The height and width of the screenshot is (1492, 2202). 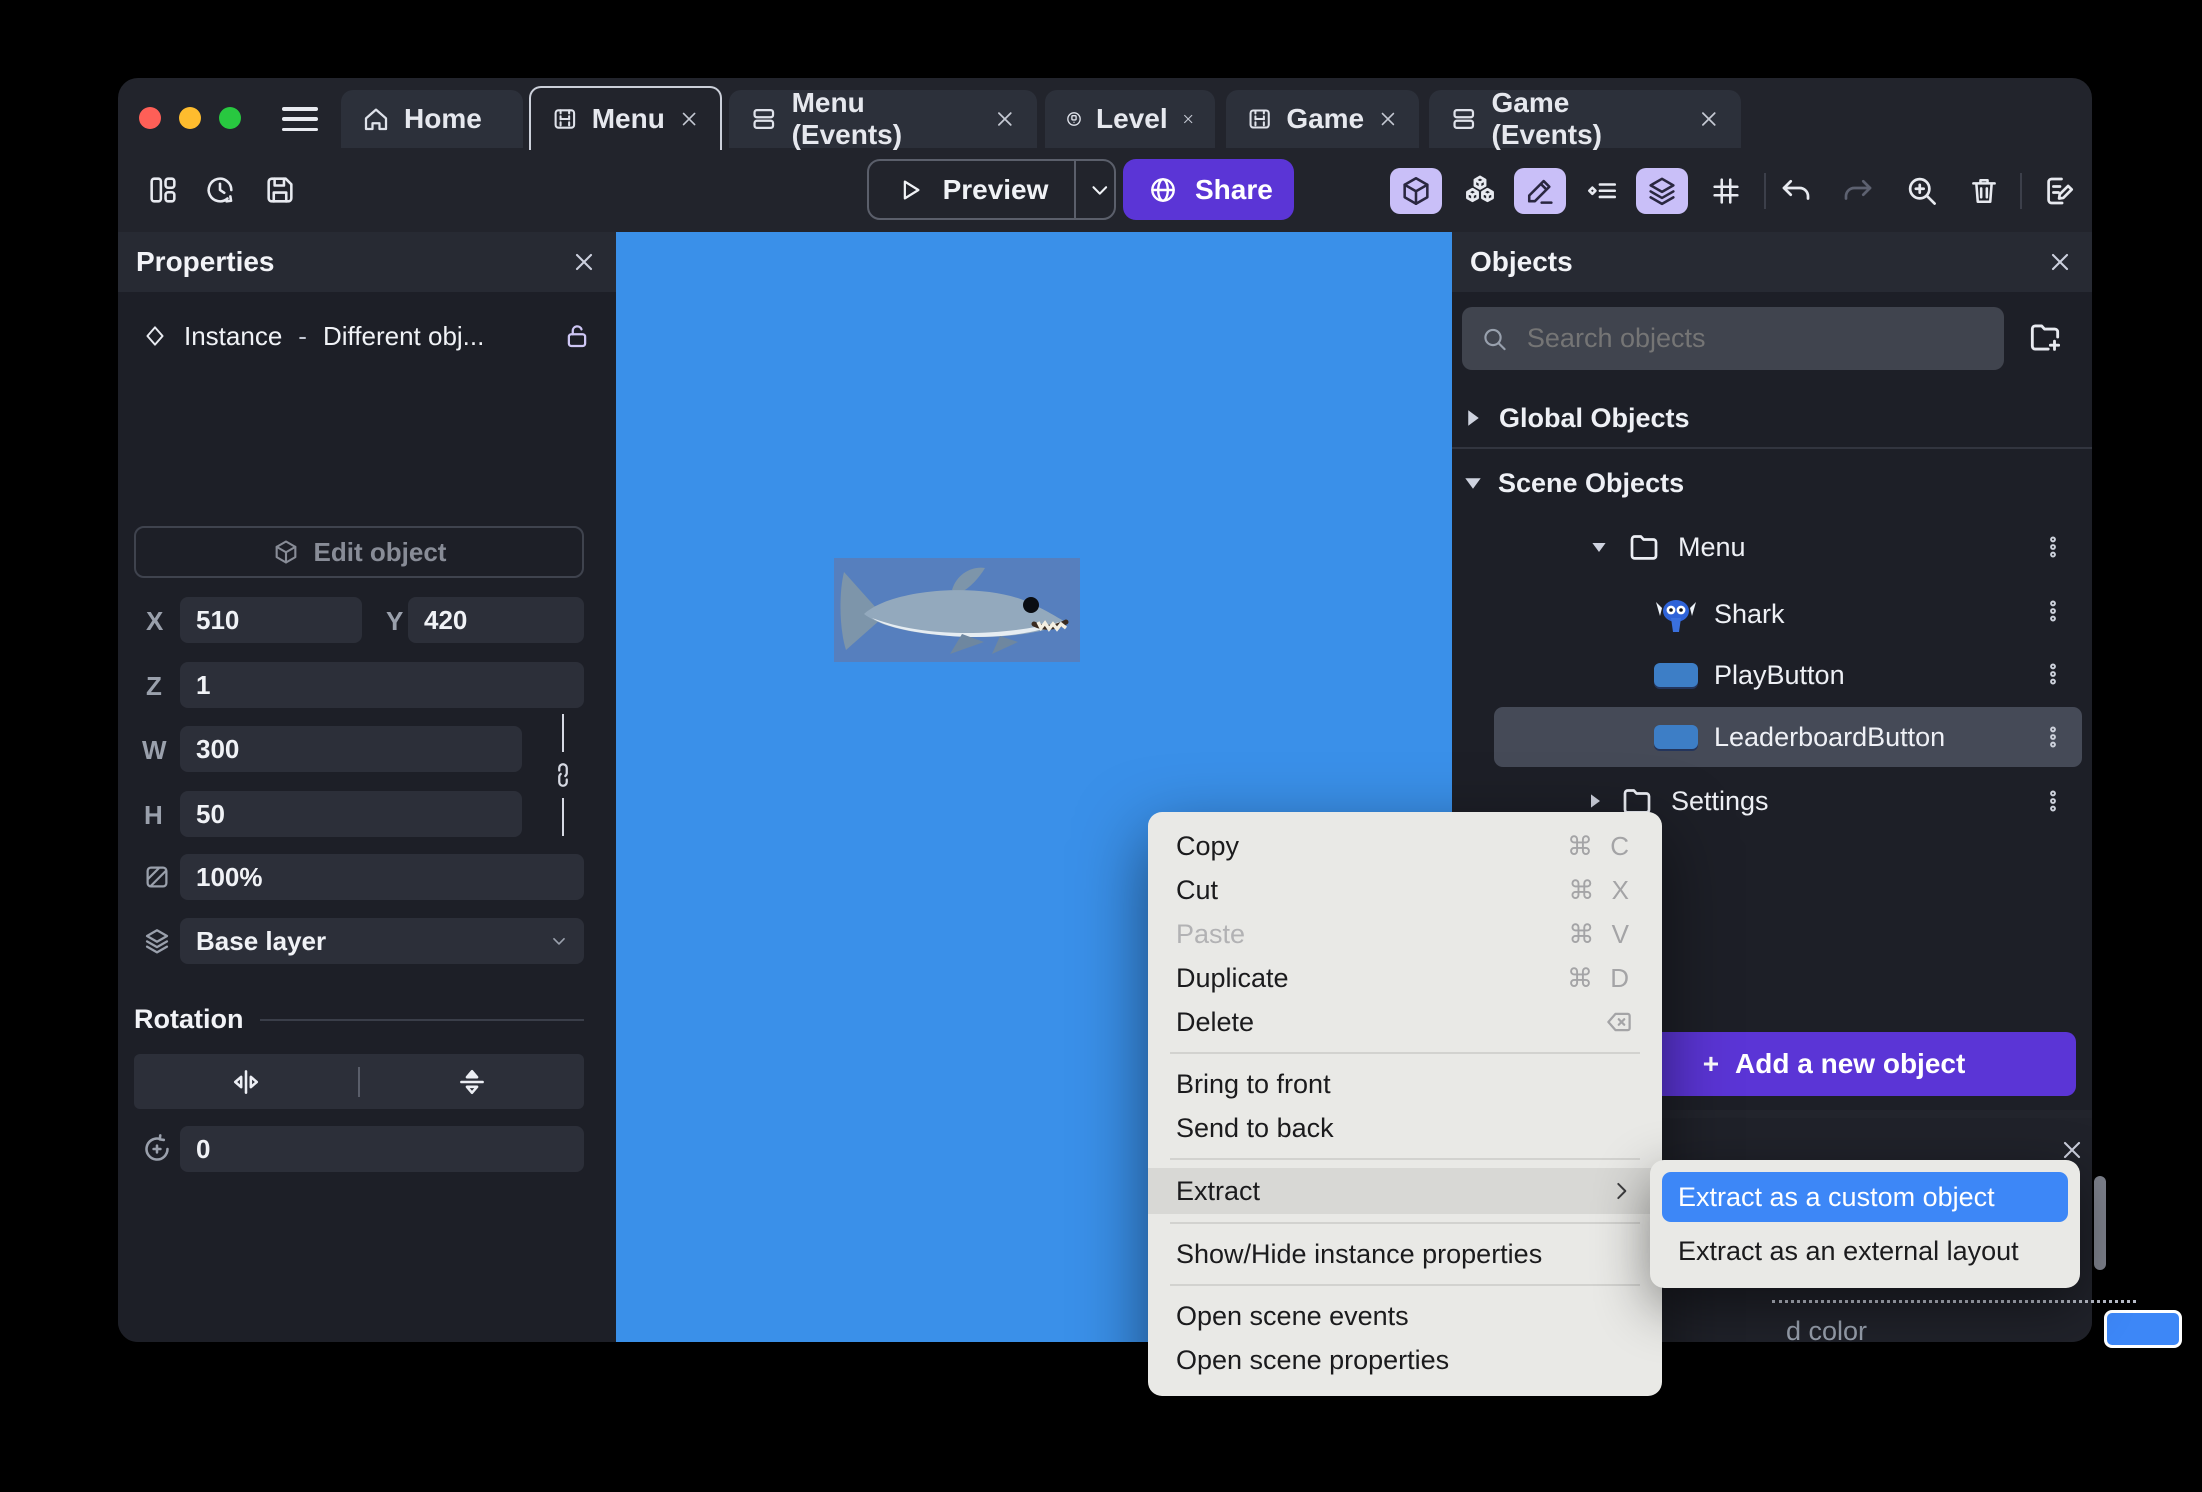 What do you see at coordinates (1726, 191) in the screenshot?
I see `grid-icon` at bounding box center [1726, 191].